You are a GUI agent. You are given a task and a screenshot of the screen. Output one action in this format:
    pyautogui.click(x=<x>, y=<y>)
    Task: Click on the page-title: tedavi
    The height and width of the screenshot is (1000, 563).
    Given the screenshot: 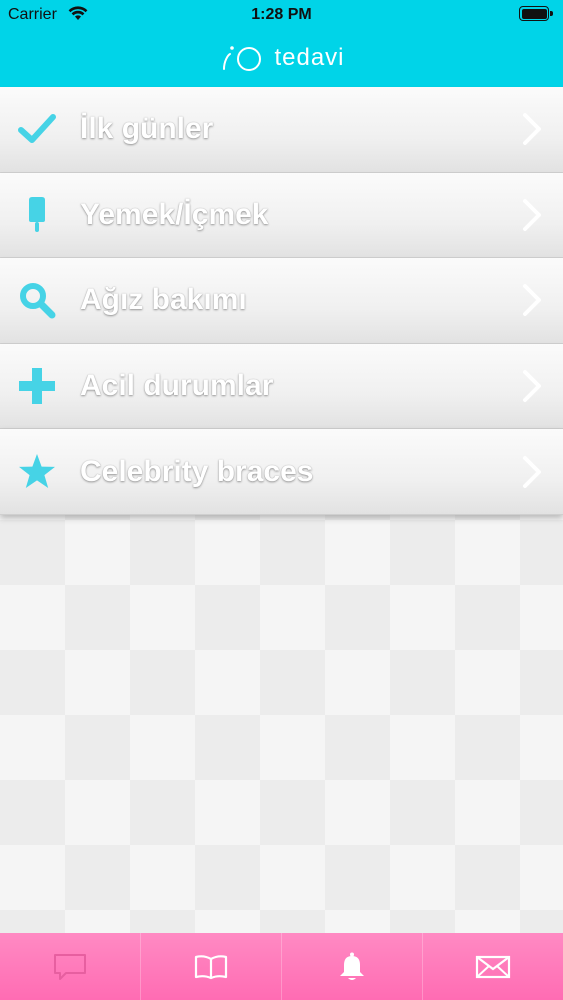 What is the action you would take?
    pyautogui.click(x=309, y=57)
    